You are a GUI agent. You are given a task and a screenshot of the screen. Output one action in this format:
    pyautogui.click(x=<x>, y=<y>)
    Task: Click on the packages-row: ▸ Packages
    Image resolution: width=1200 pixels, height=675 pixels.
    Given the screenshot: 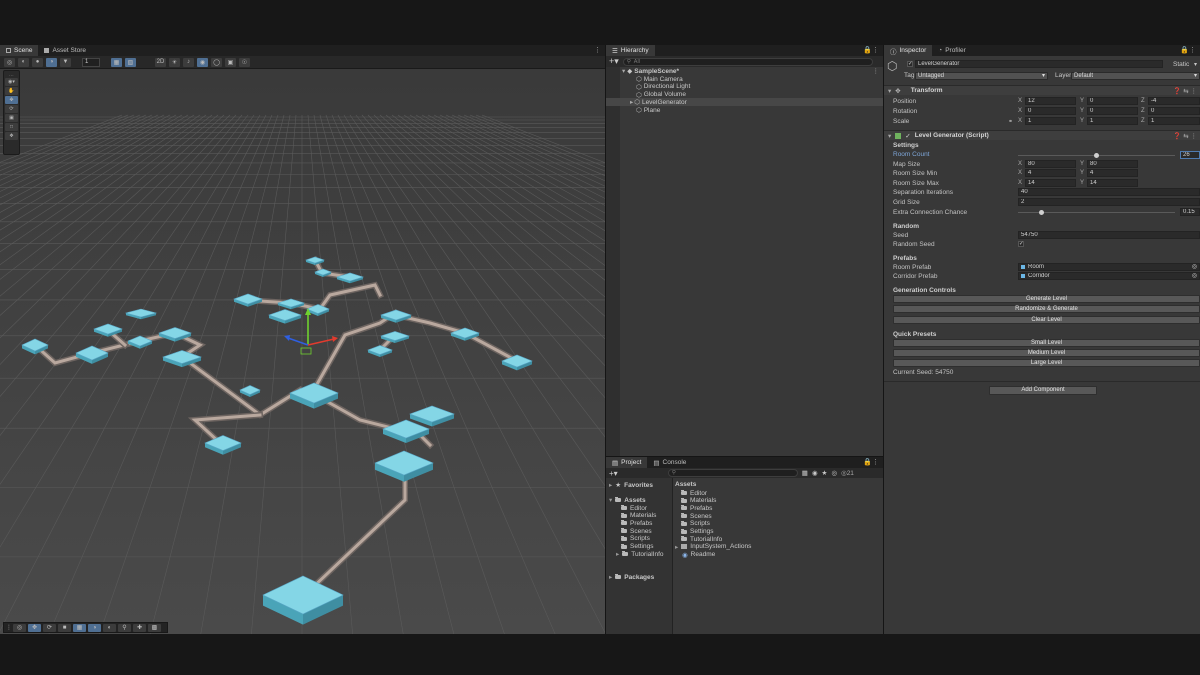 What is the action you would take?
    pyautogui.click(x=631, y=577)
    